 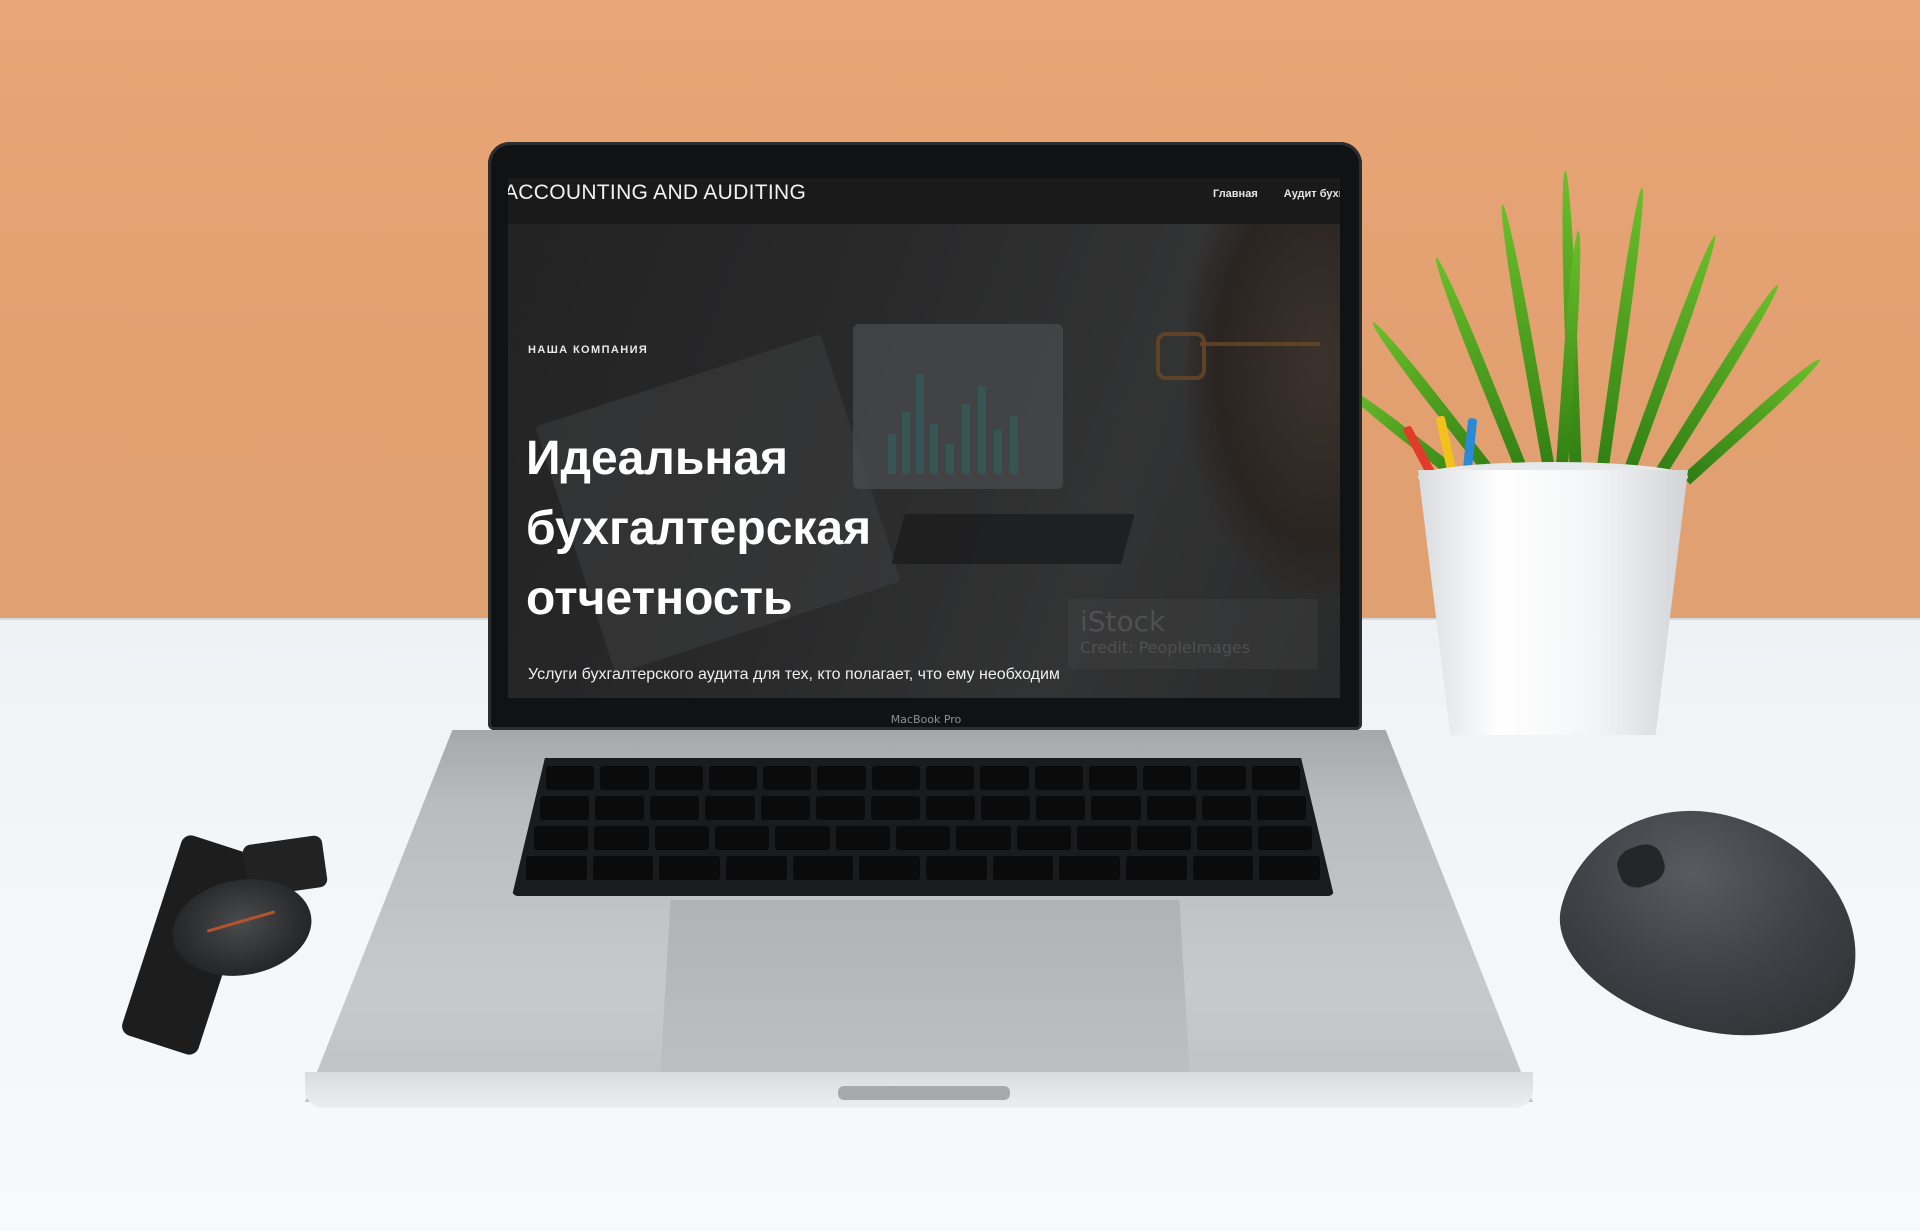 I want to click on lid-notch, so click(x=924, y=1093).